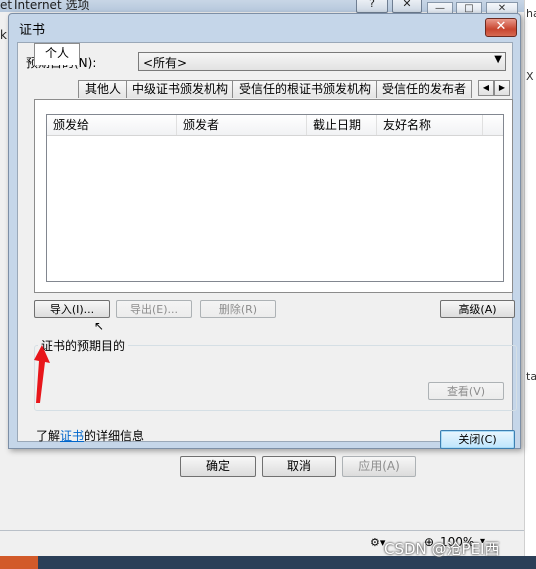 The width and height of the screenshot is (536, 569). I want to click on right-edge-text: X, so click(530, 76).